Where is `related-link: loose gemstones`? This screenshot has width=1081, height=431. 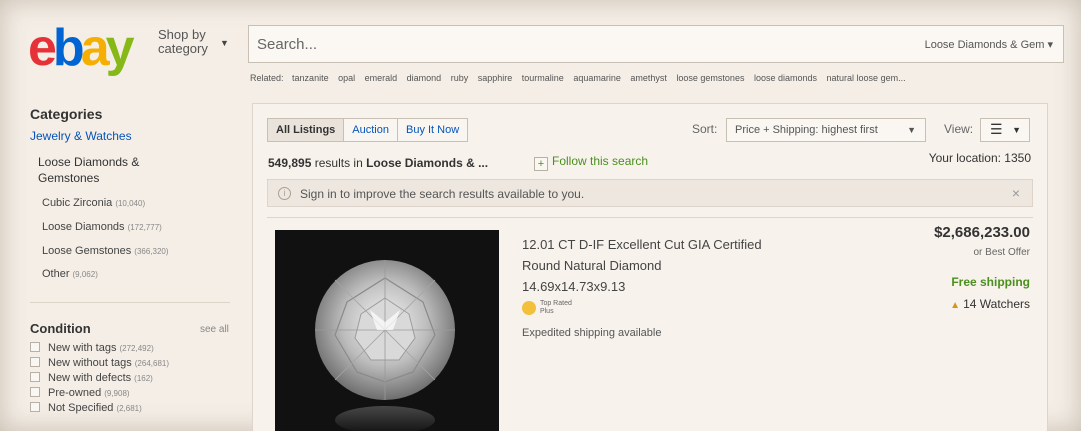 related-link: loose gemstones is located at coordinates (710, 78).